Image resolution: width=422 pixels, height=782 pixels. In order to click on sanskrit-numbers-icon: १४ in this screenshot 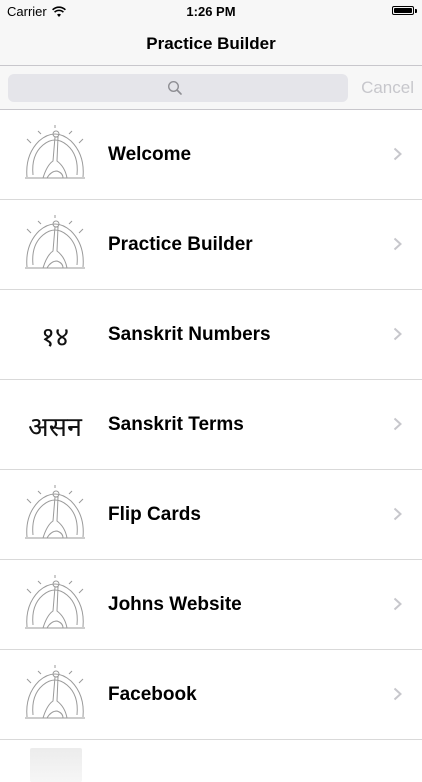, I will do `click(55, 335)`.